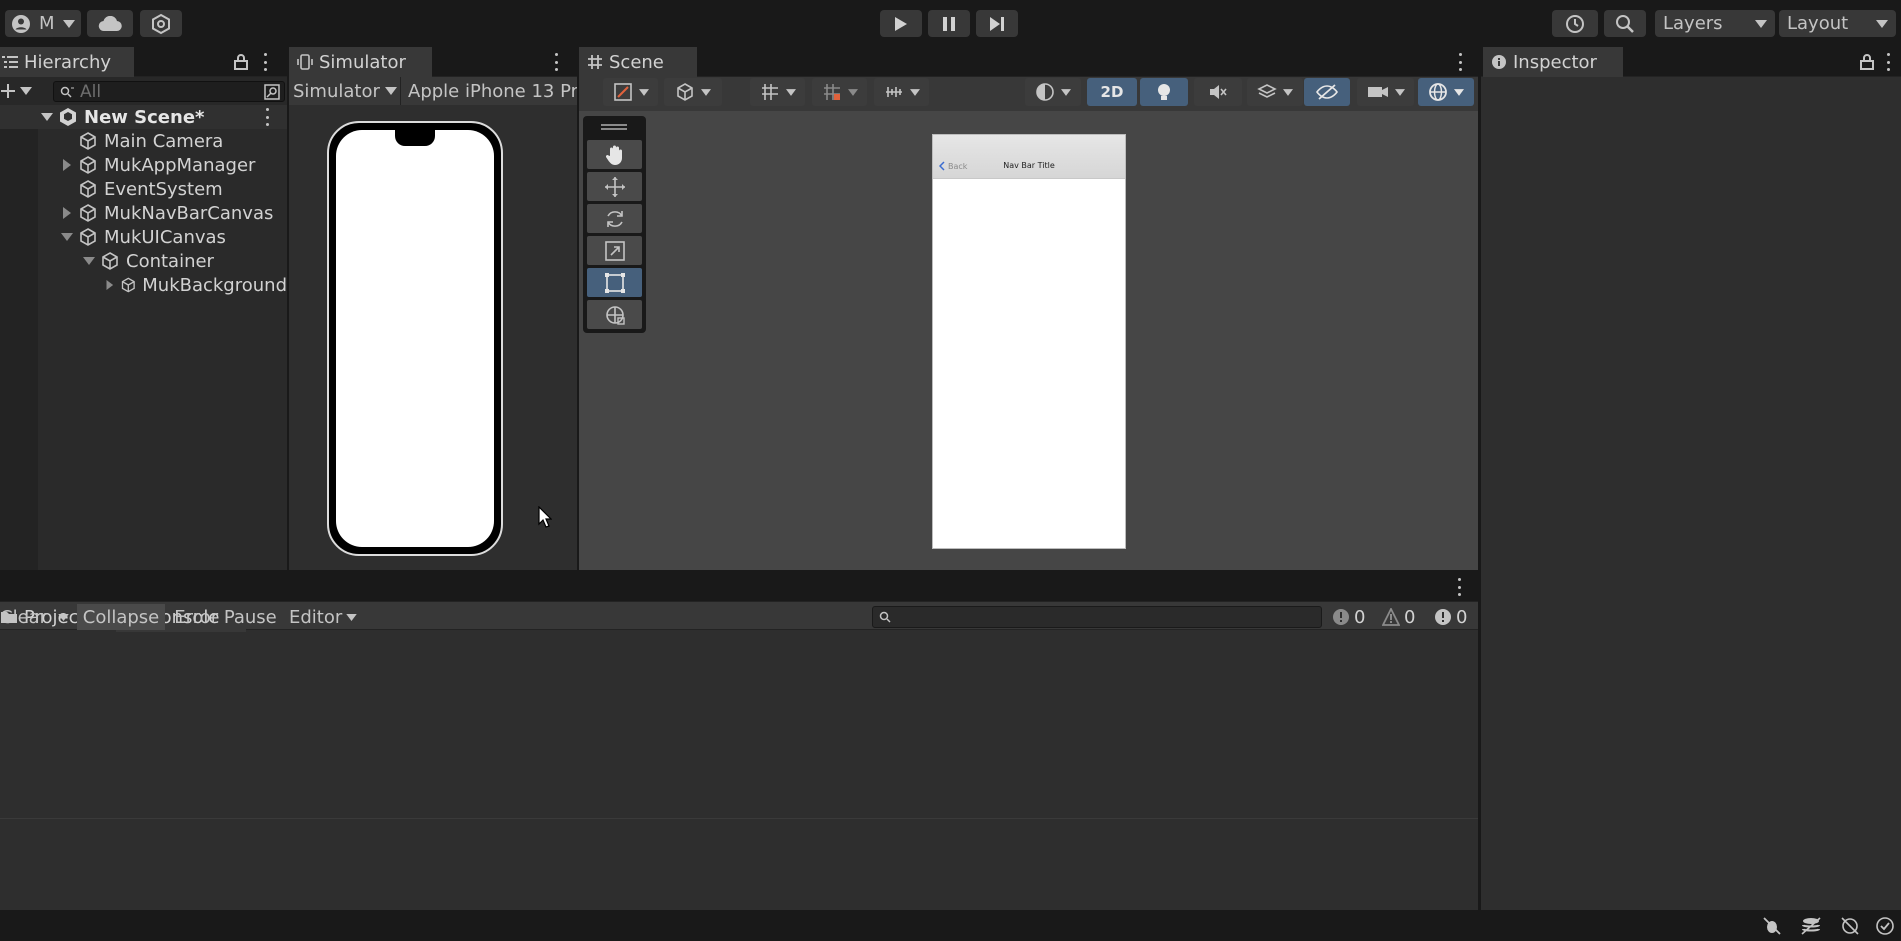  I want to click on scene-row: New Scene*, so click(163, 117).